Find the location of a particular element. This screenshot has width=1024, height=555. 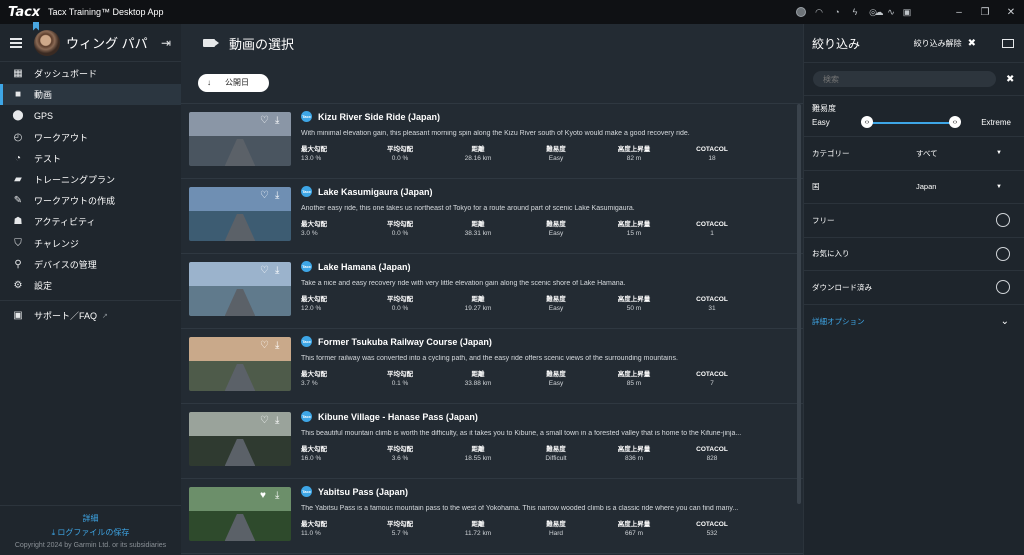

sidebar-item-pencil: ✎ ワークアウトの作成 is located at coordinates (90, 200).